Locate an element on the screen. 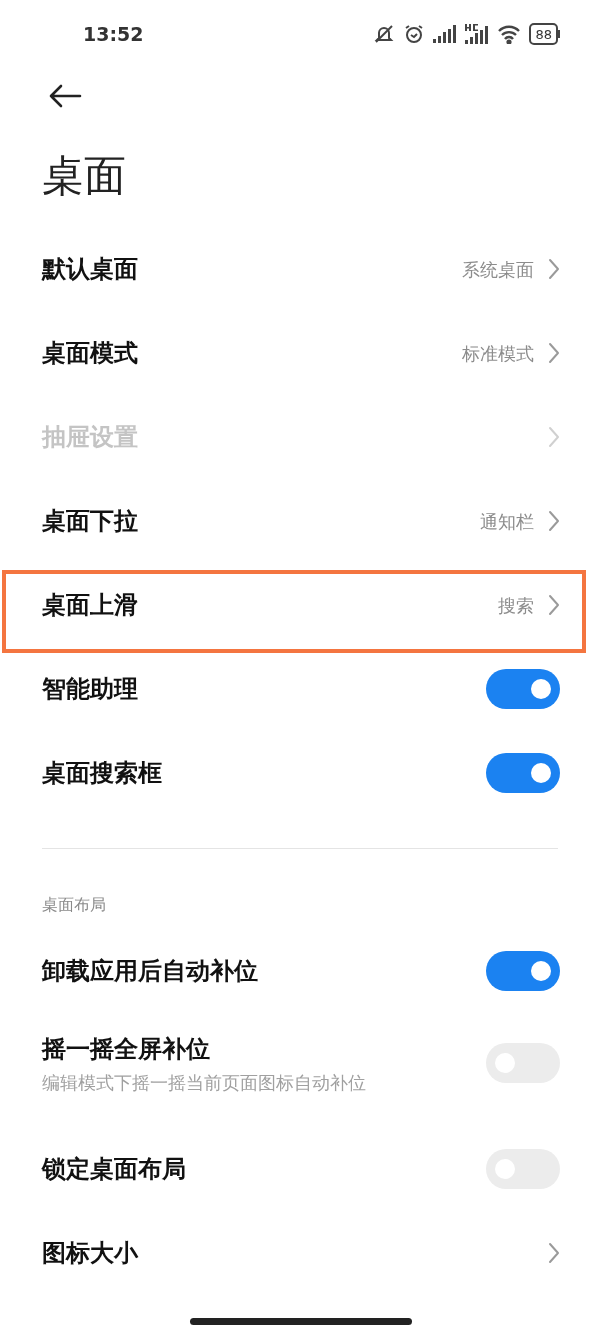 This screenshot has height=1333, width=600. setting-row: 图标大小 is located at coordinates (300, 1253).